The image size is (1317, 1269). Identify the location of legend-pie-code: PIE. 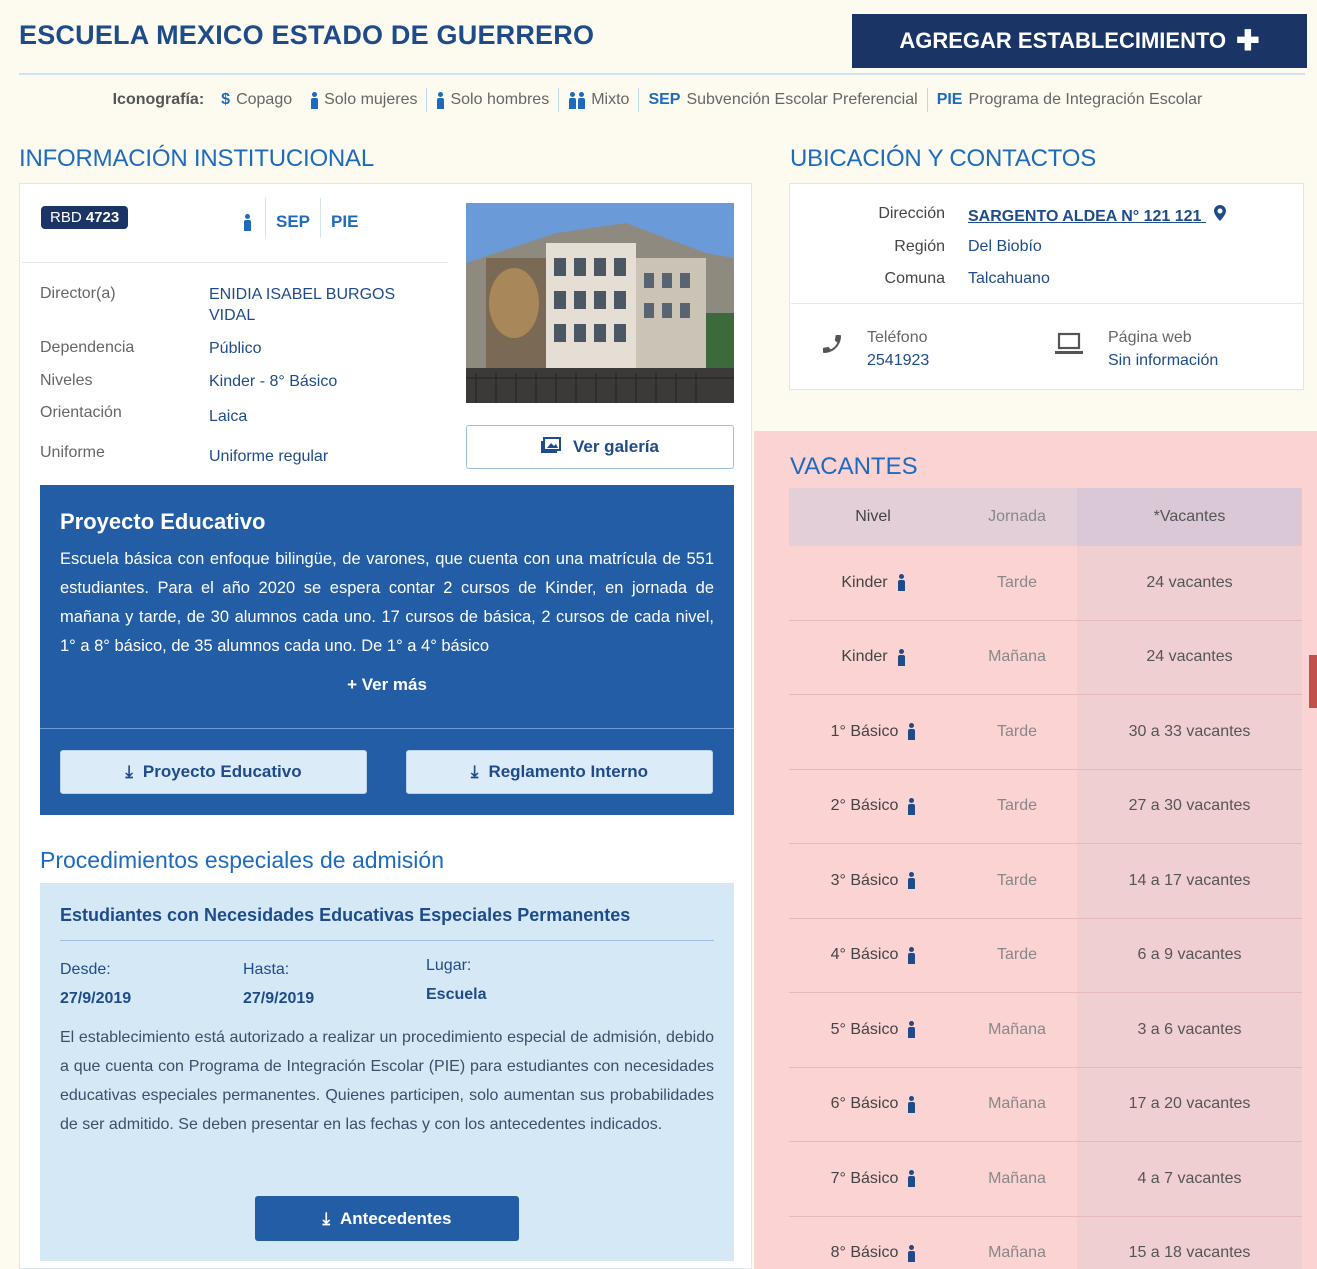
(949, 99).